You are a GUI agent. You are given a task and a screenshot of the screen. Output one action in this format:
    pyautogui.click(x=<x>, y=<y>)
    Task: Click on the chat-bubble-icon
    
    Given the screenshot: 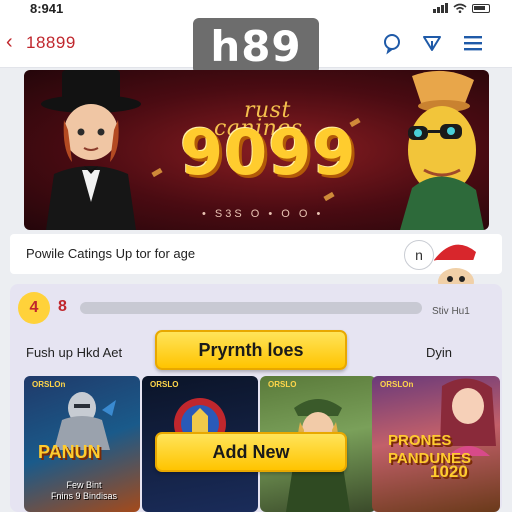 What is the action you would take?
    pyautogui.click(x=392, y=43)
    